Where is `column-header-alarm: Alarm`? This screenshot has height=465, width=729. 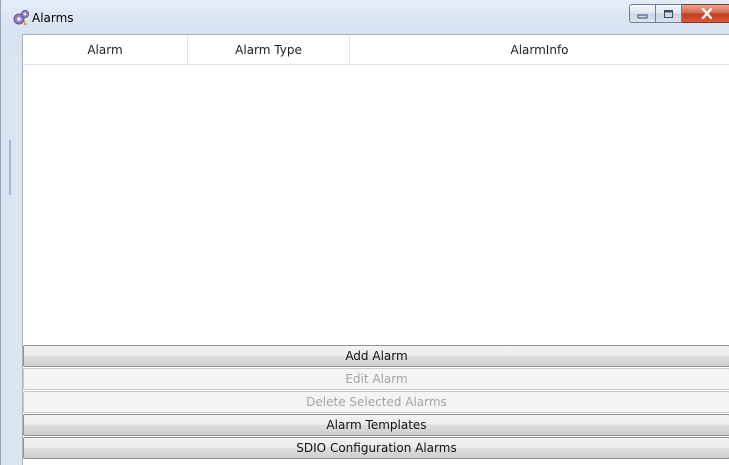 column-header-alarm: Alarm is located at coordinates (105, 49).